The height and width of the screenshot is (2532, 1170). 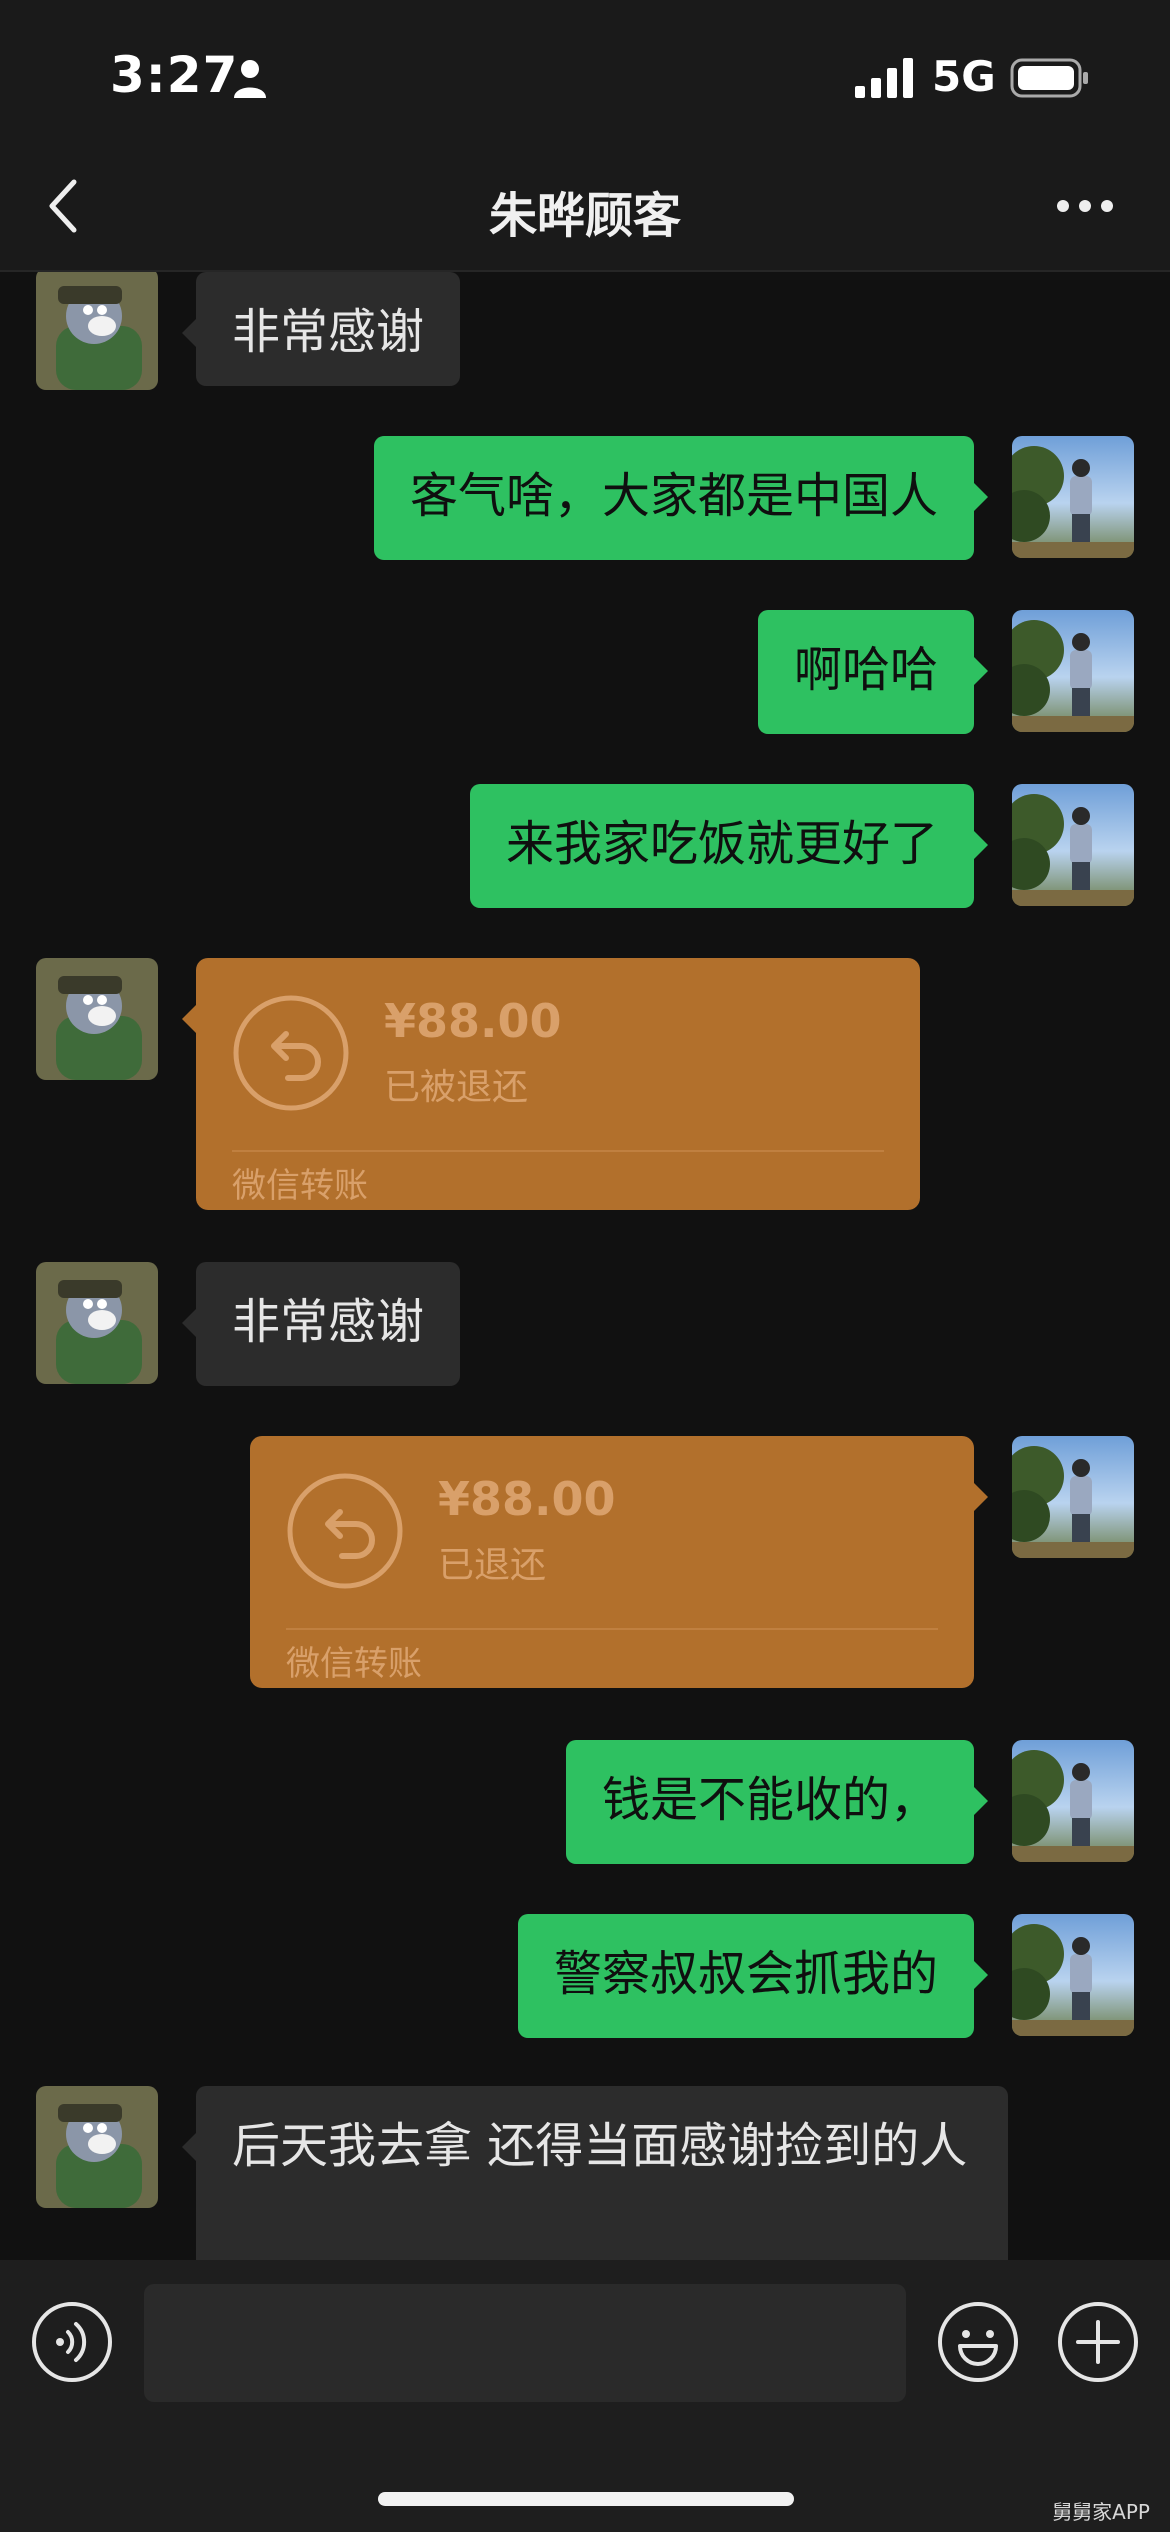 What do you see at coordinates (250, 79) in the screenshot?
I see `person-icon` at bounding box center [250, 79].